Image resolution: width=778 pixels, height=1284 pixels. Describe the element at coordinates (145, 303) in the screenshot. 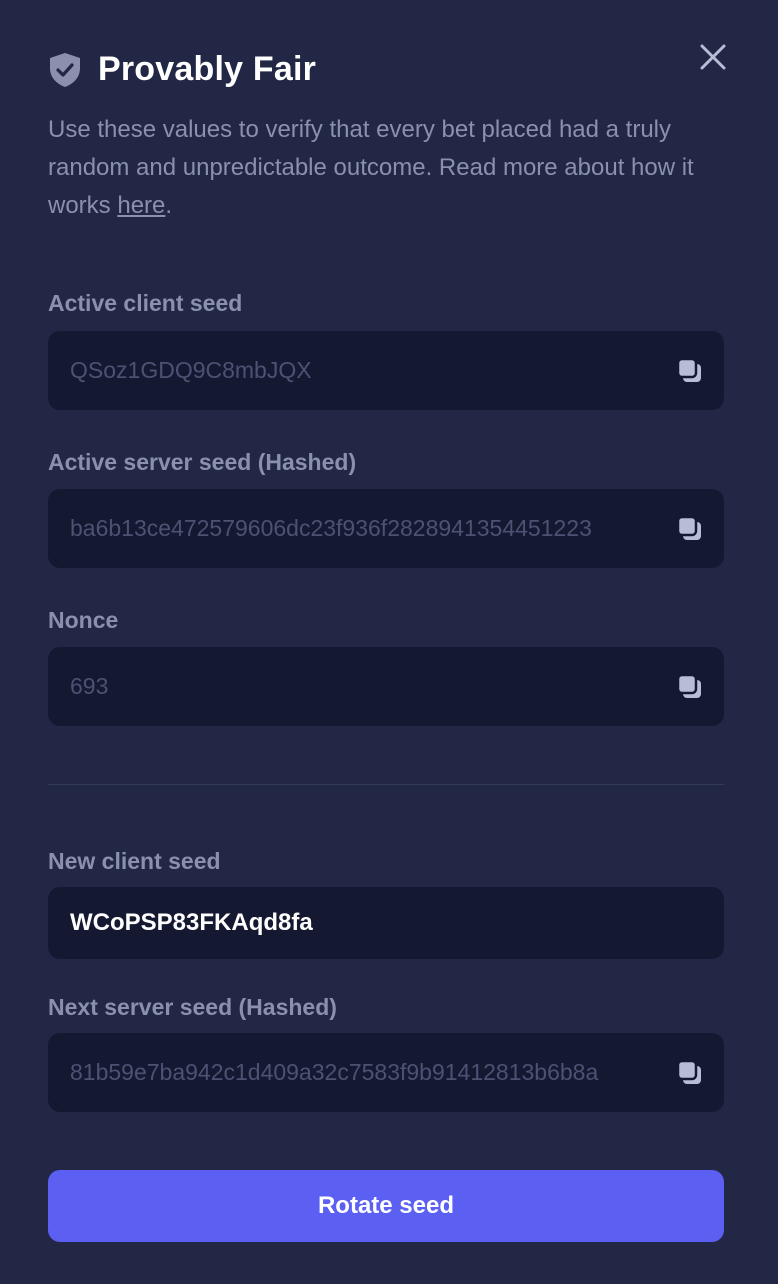

I see `active-client-seed-label: Active client seed` at that location.